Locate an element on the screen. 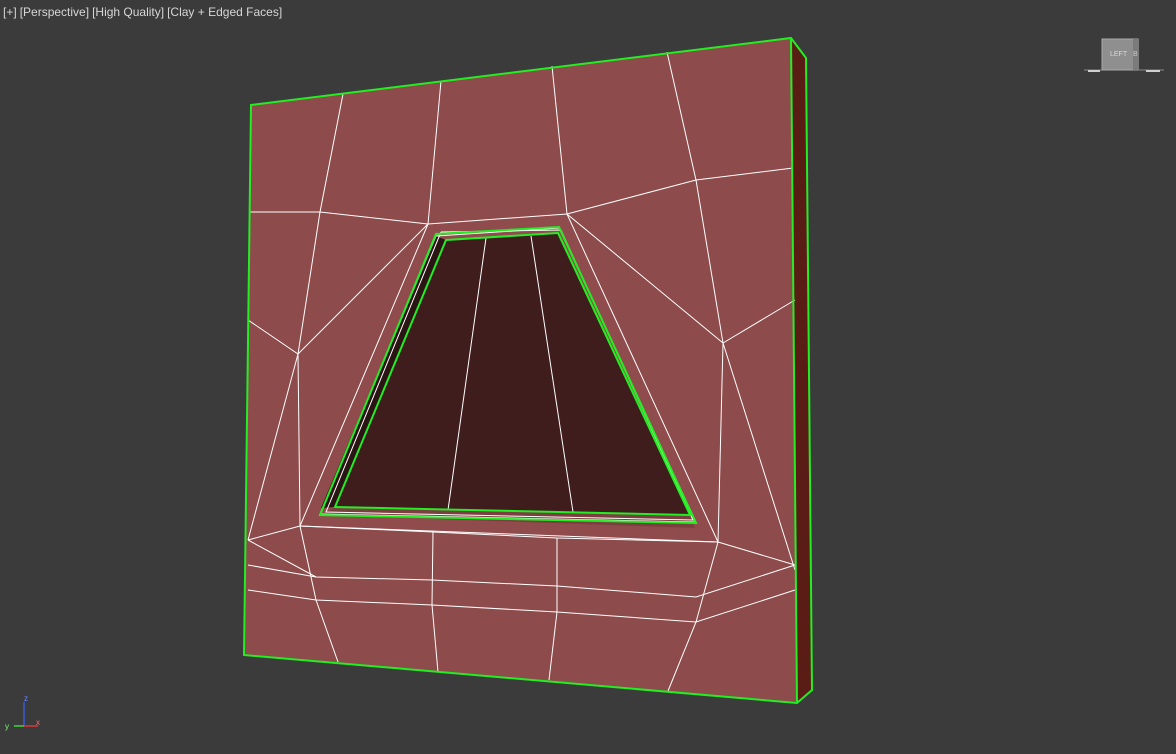 The height and width of the screenshot is (754, 1176). viewcube-widget: LEFT B is located at coordinates (1124, 56).